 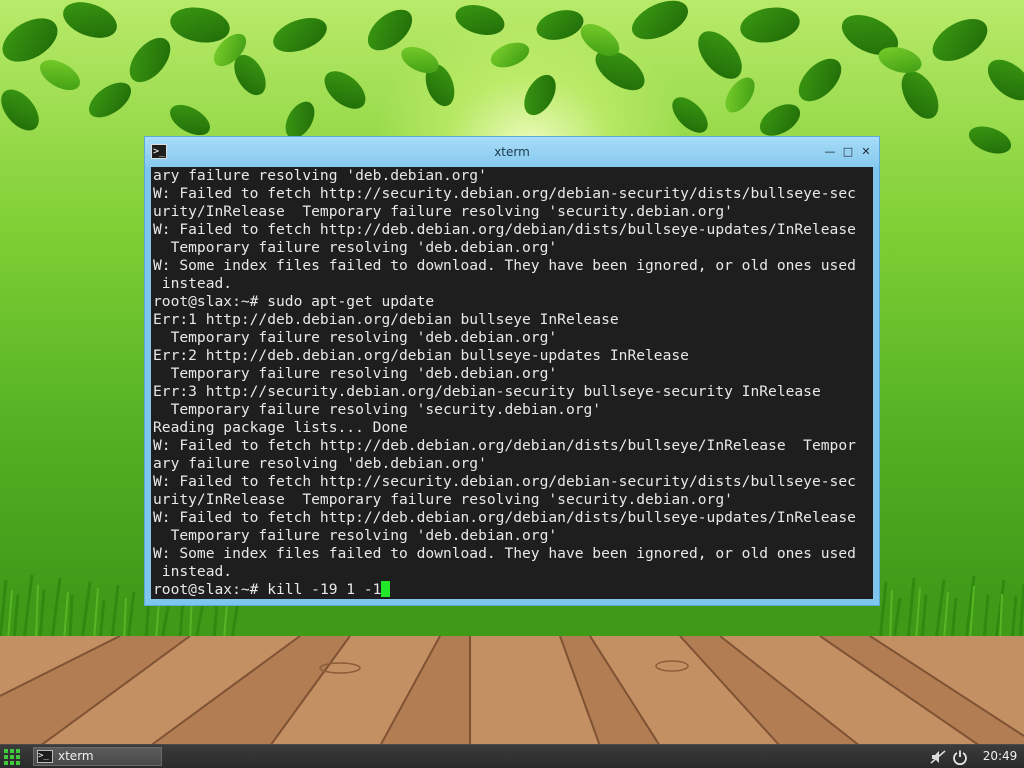 What do you see at coordinates (280, 427) in the screenshot?
I see `terminal-line: Reading package lists... Done` at bounding box center [280, 427].